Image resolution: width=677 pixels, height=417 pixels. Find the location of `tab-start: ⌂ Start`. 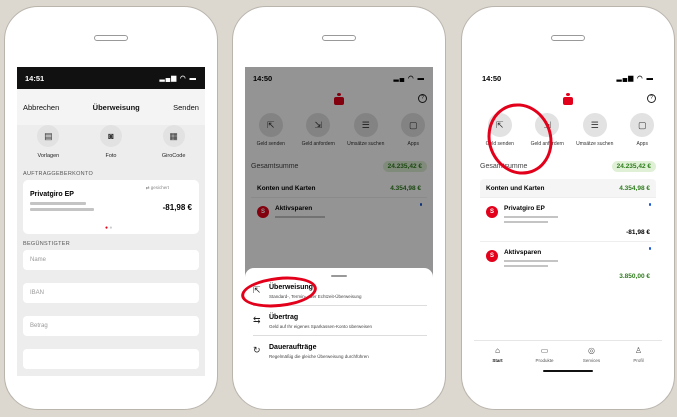

tab-start: ⌂ Start is located at coordinates (498, 361).